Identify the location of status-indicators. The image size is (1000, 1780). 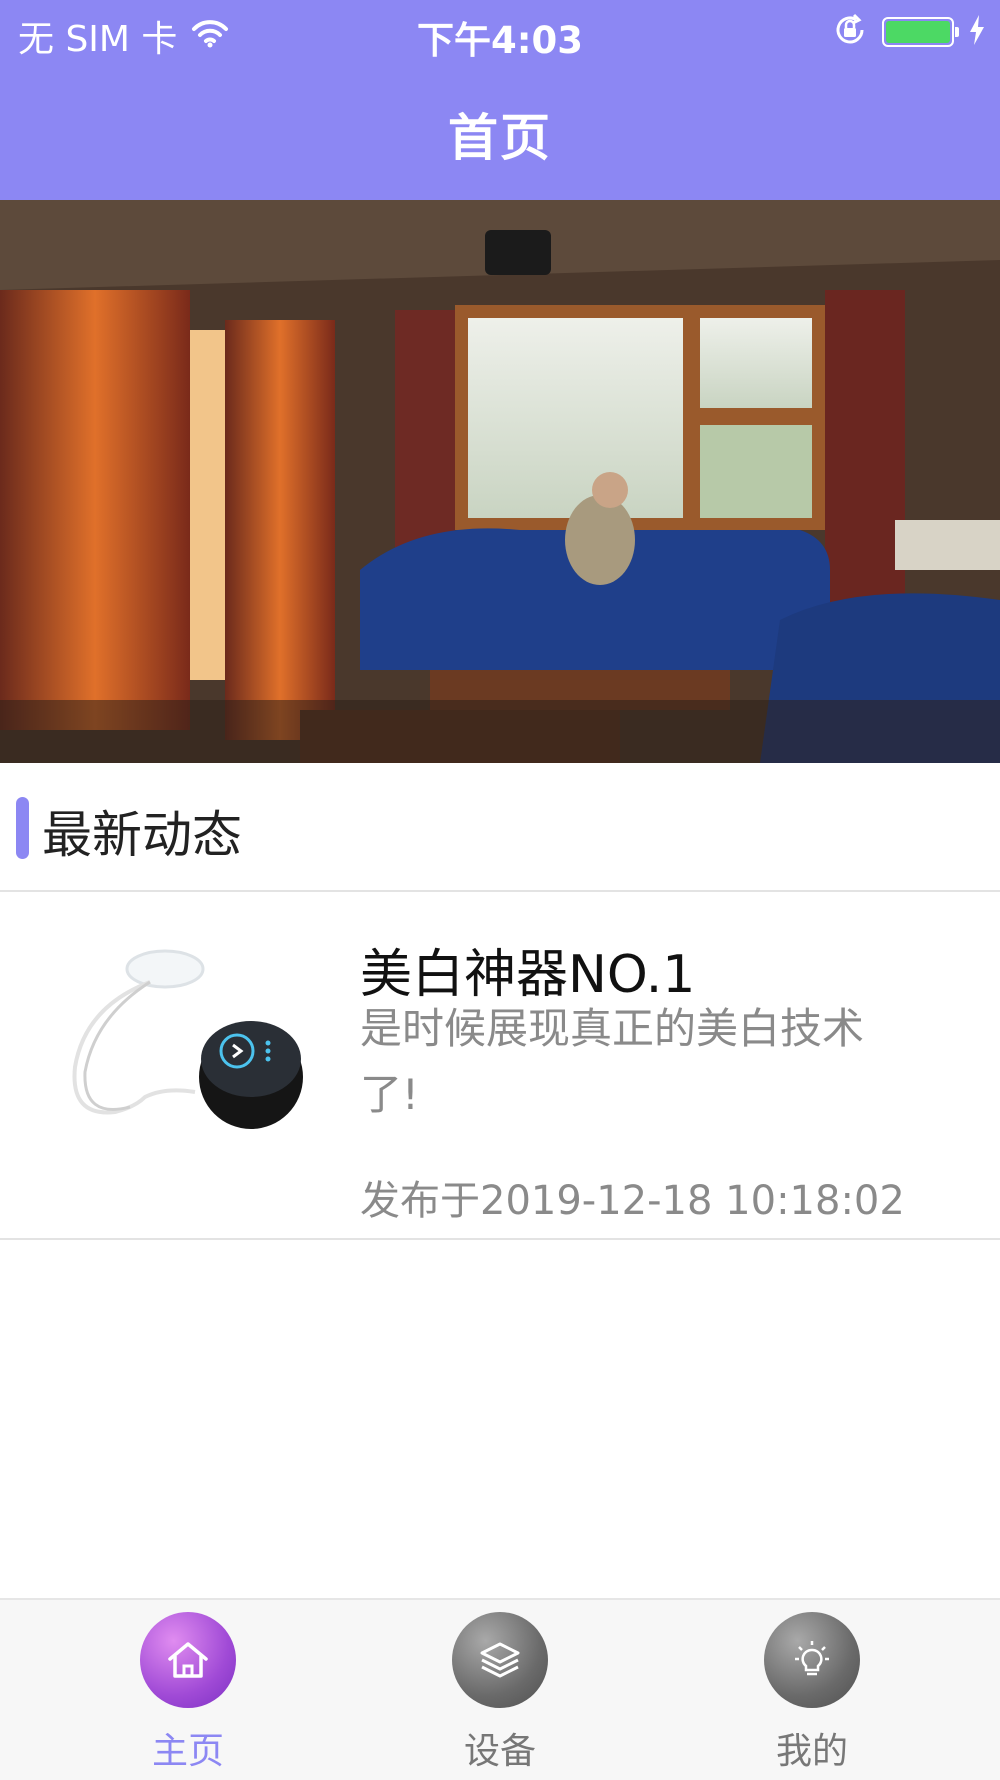
(909, 32).